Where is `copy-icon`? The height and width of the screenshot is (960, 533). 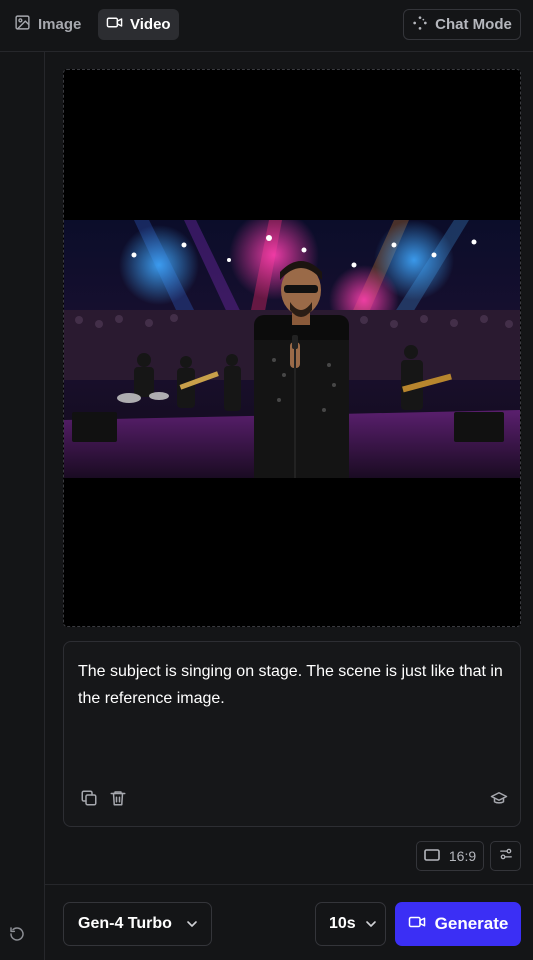
copy-icon is located at coordinates (89, 800).